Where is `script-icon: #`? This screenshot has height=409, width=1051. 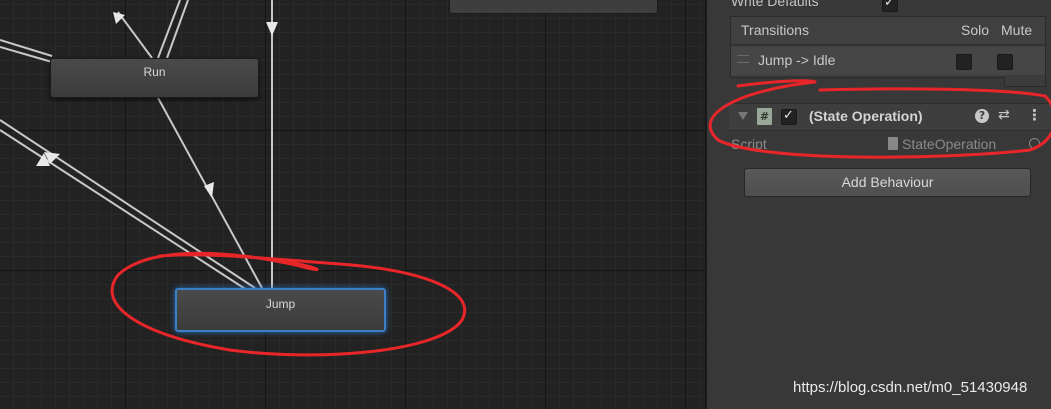
script-icon: # is located at coordinates (764, 116).